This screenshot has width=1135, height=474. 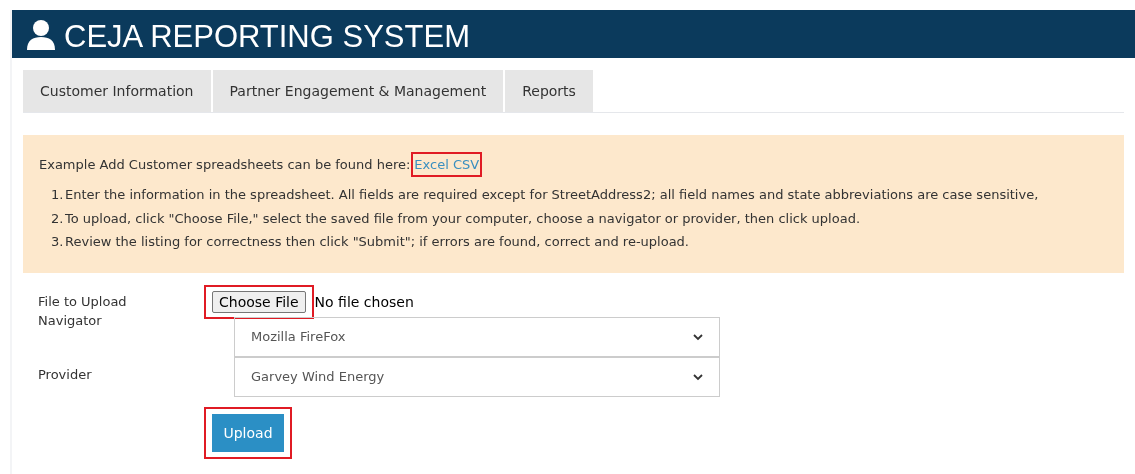 What do you see at coordinates (41, 34) in the screenshot?
I see `user-icon` at bounding box center [41, 34].